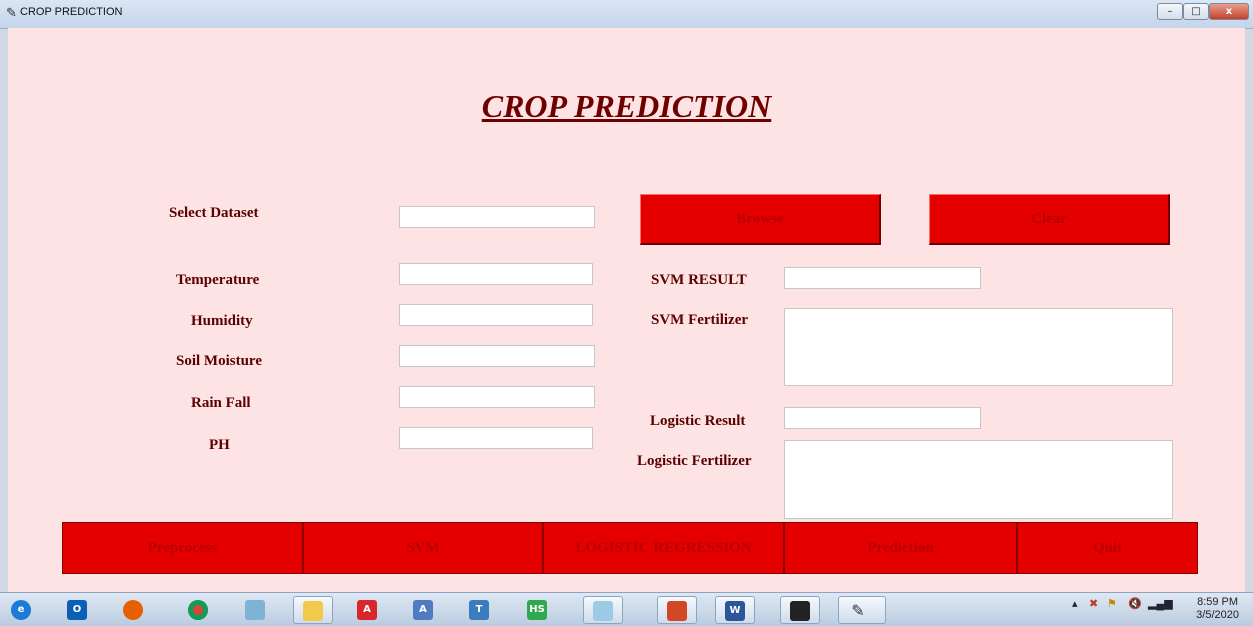 The width and height of the screenshot is (1253, 626). I want to click on ie-icon: e, so click(22, 610).